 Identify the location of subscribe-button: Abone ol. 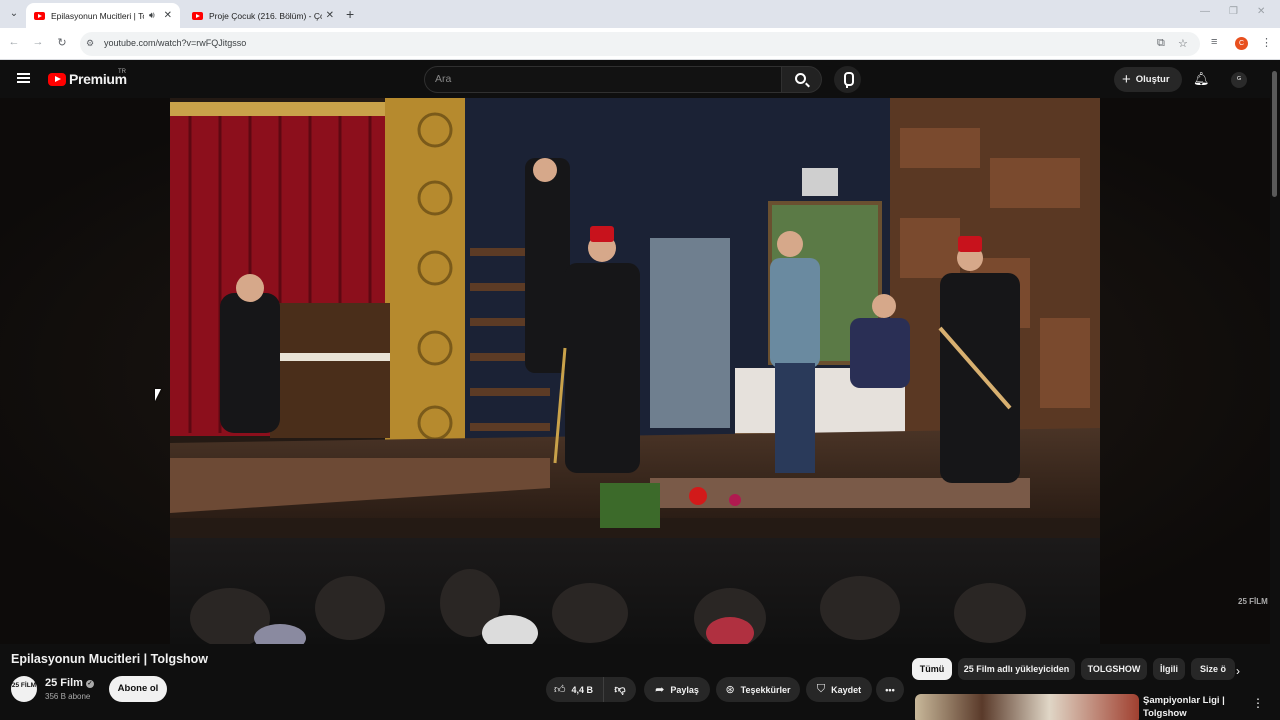
(138, 689).